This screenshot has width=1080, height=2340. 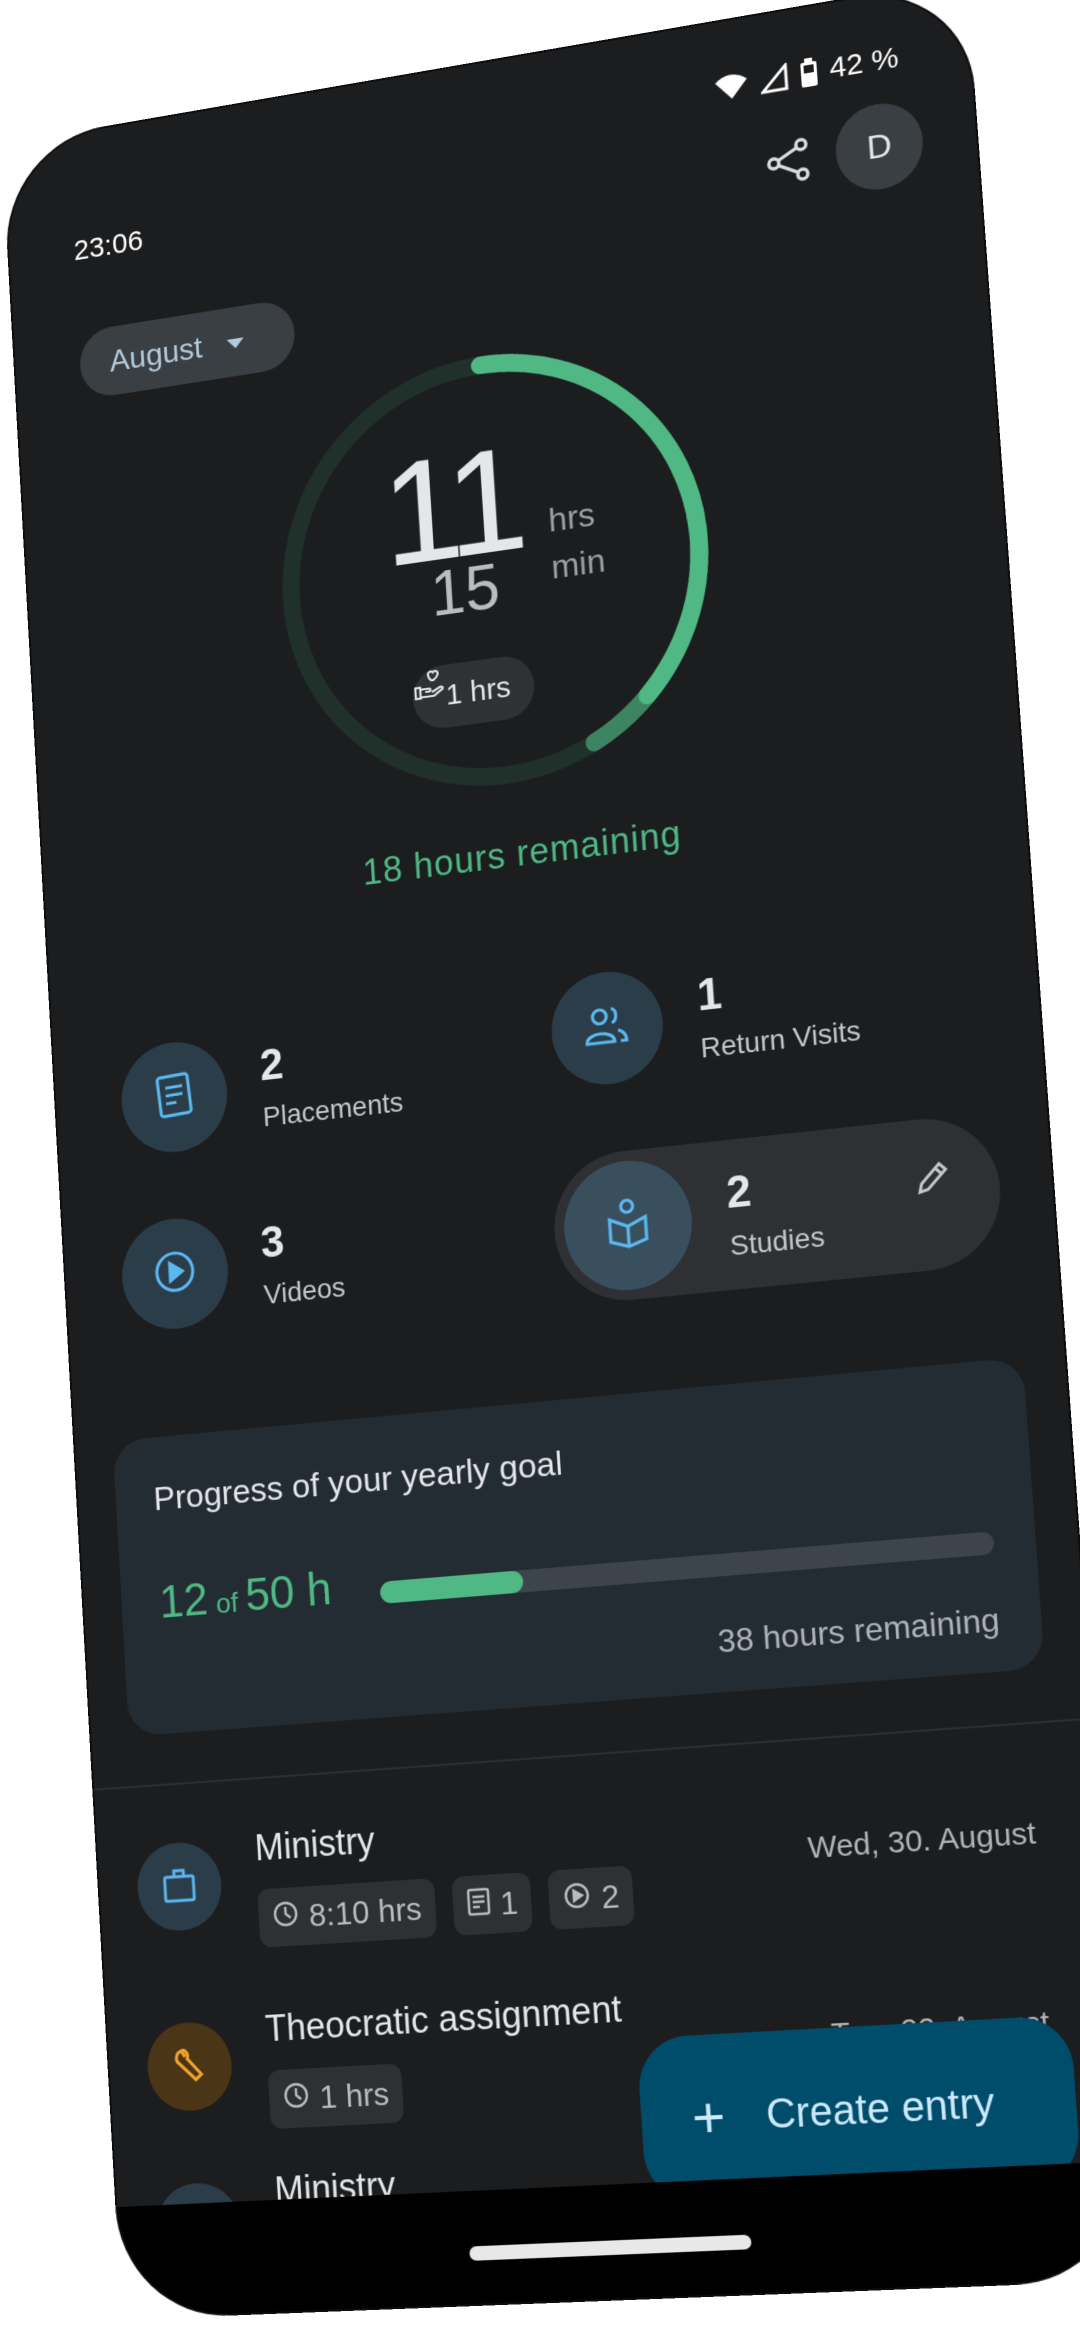 I want to click on goal-current: 12, so click(x=183, y=1600).